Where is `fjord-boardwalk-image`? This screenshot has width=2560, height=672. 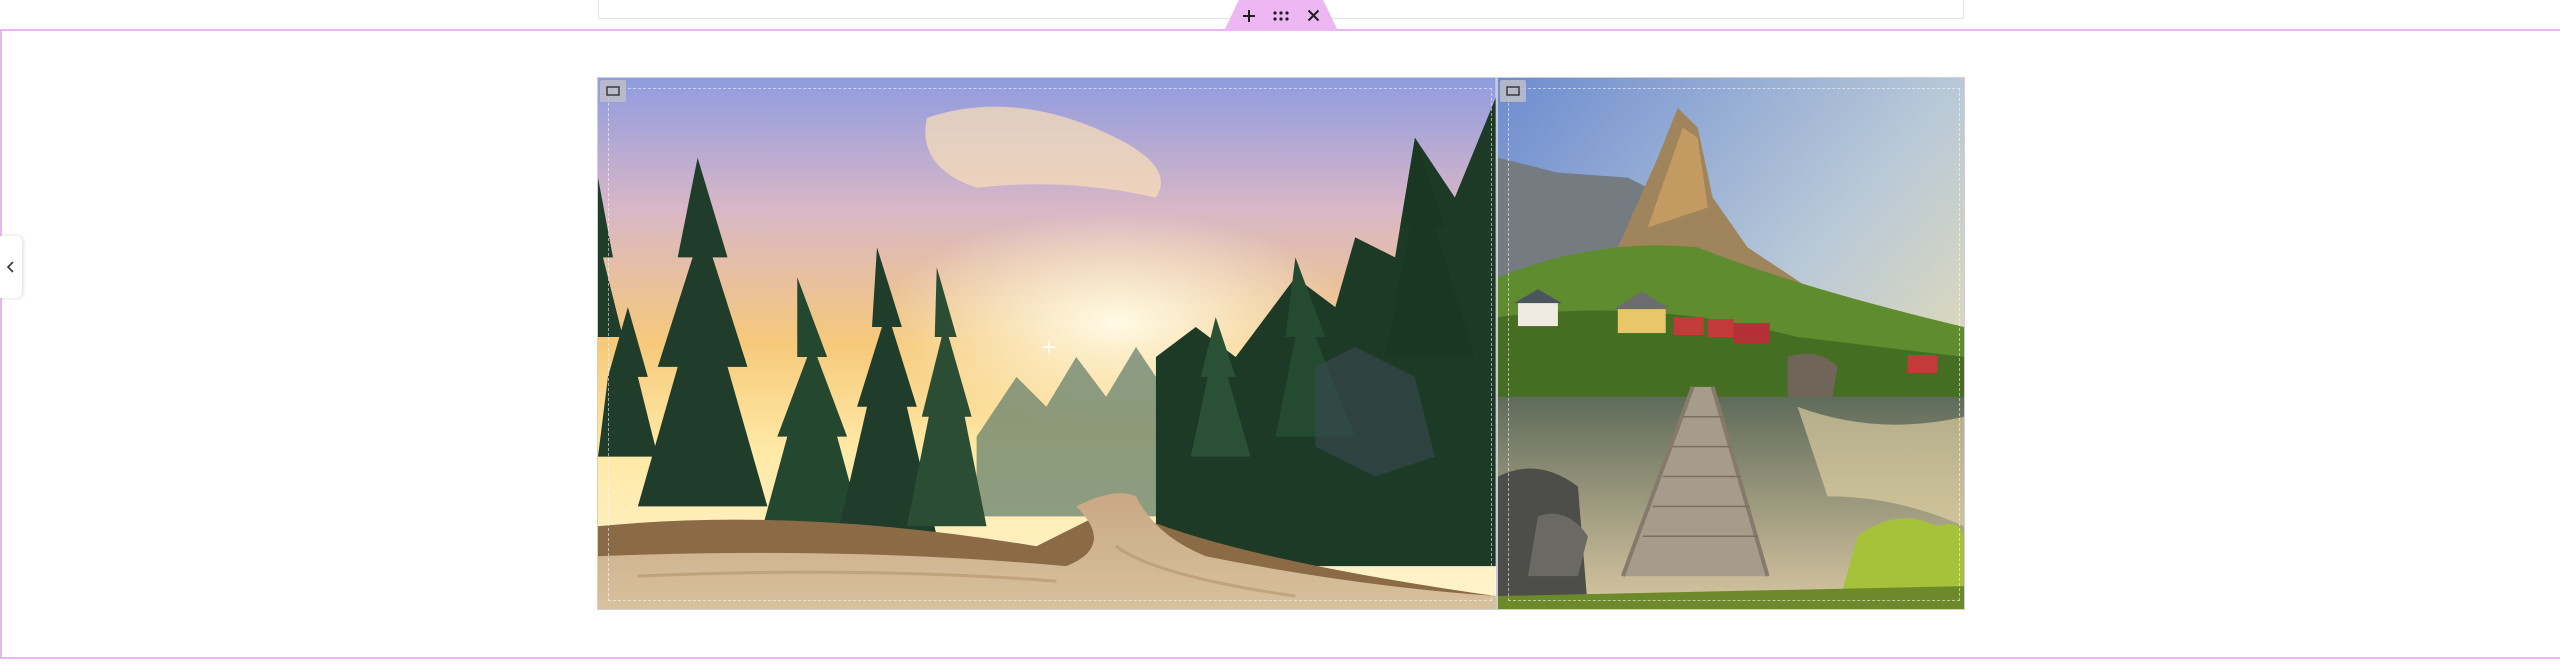
fjord-boardwalk-image is located at coordinates (1730, 343).